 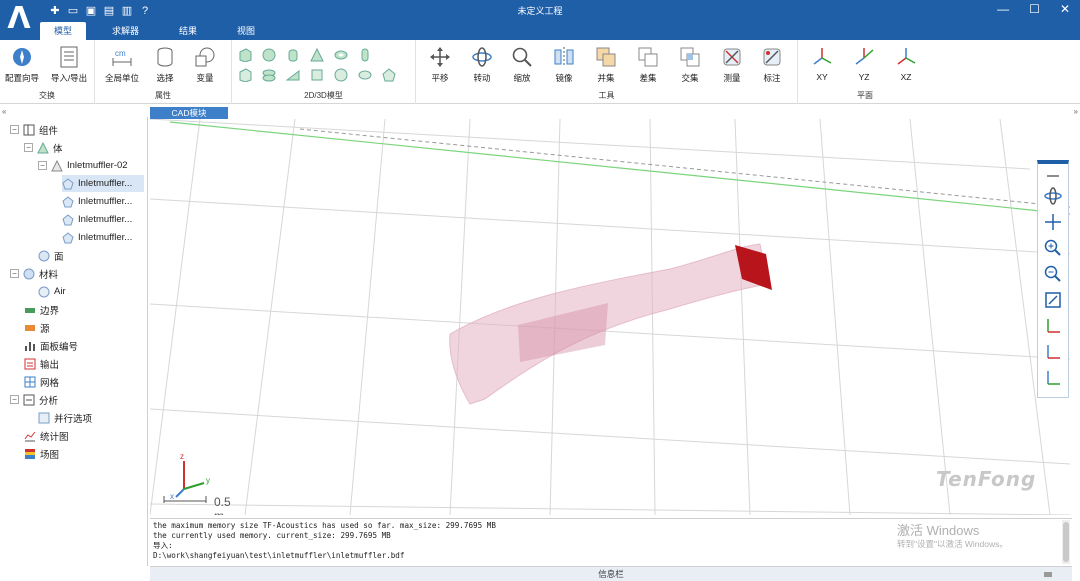 What do you see at coordinates (522, 57) in the screenshot?
I see `magnifier-icon` at bounding box center [522, 57].